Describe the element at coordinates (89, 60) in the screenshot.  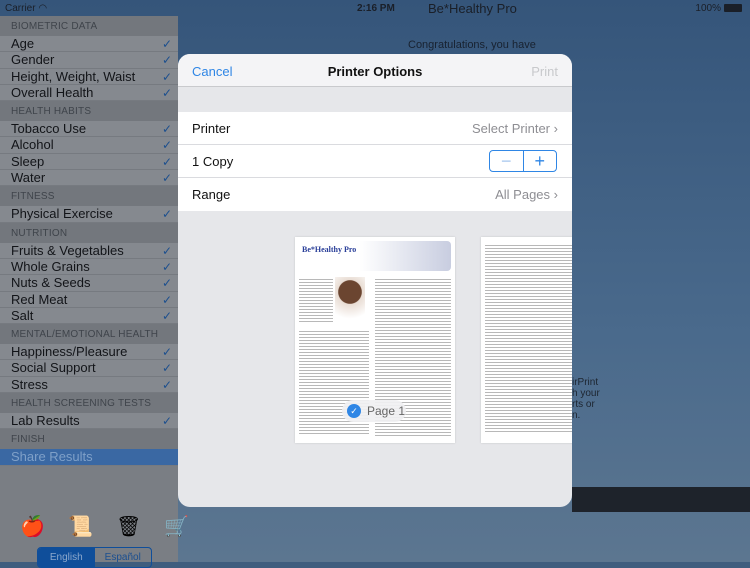
I see `sidebar-item: Gender ✓` at that location.